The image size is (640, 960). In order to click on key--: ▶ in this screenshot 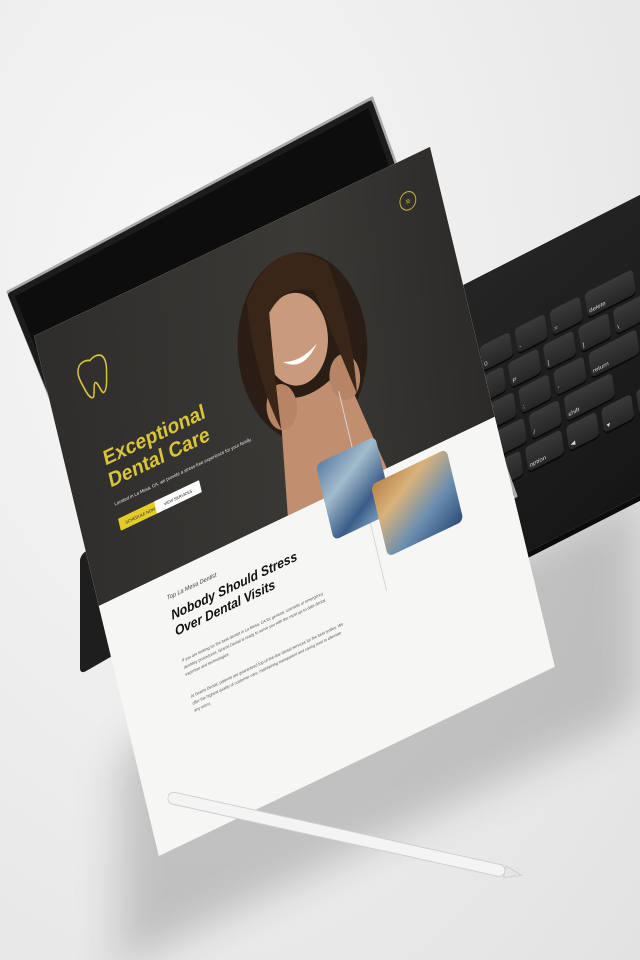, I will do `click(637, 395)`.